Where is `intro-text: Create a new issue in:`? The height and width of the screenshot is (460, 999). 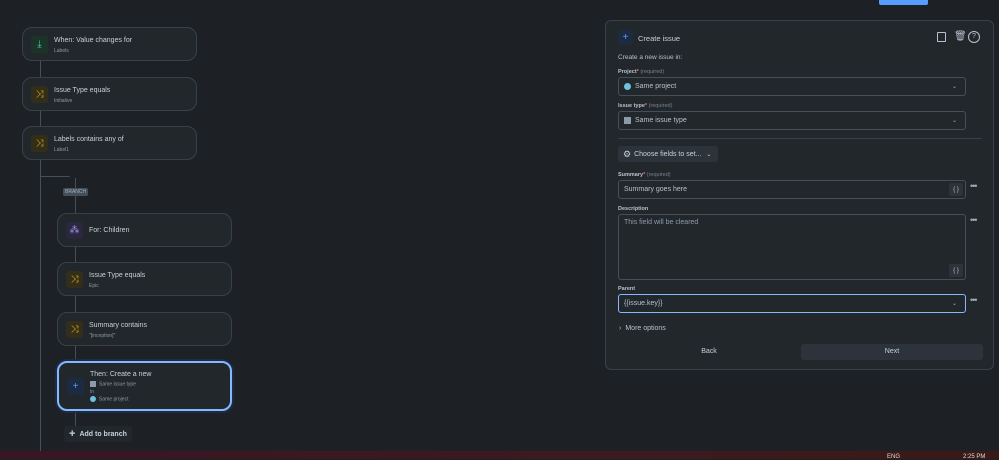
intro-text: Create a new issue in: is located at coordinates (650, 57).